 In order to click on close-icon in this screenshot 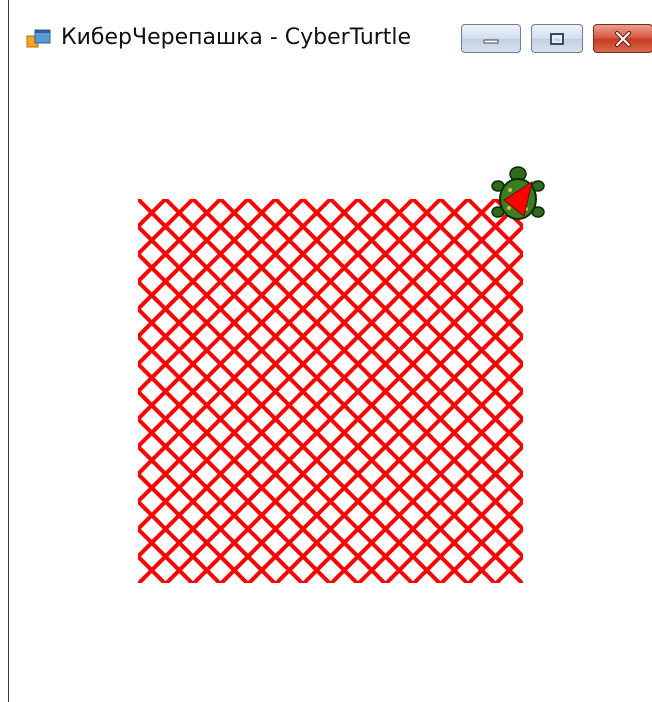, I will do `click(623, 38)`.